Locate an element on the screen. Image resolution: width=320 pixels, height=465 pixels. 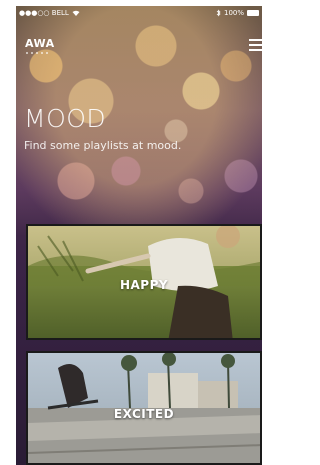
app-logo: AWA is located at coordinates (40, 43).